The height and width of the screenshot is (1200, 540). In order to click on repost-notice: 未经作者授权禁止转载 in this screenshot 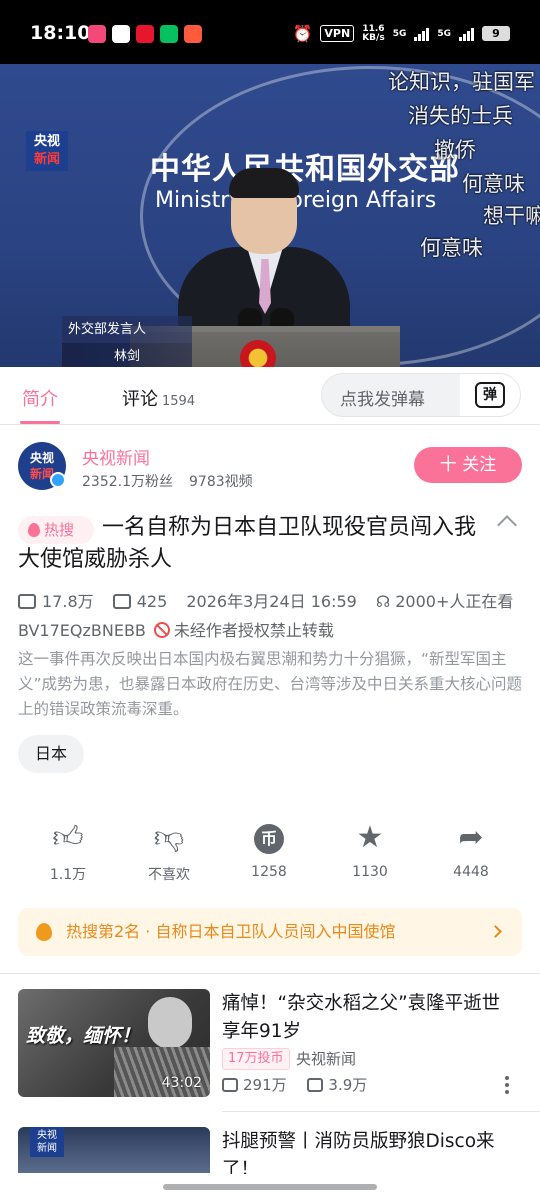, I will do `click(253, 630)`.